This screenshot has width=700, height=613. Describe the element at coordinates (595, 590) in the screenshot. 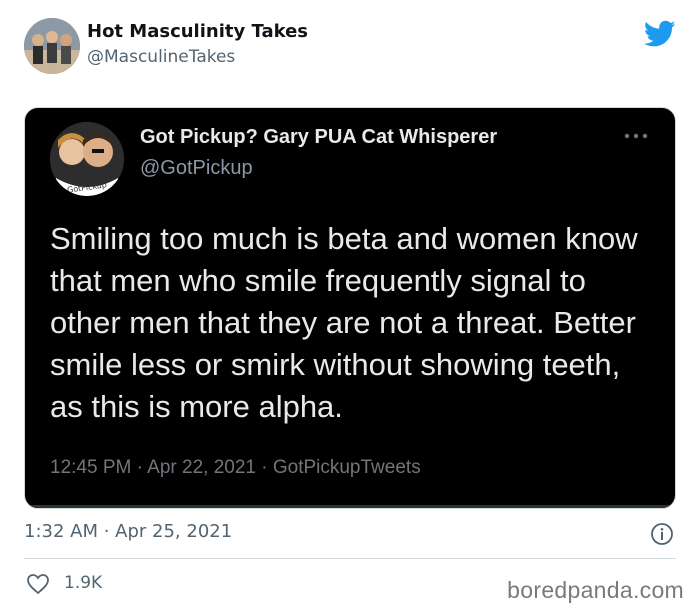

I see `watermark: boredpanda.com` at that location.